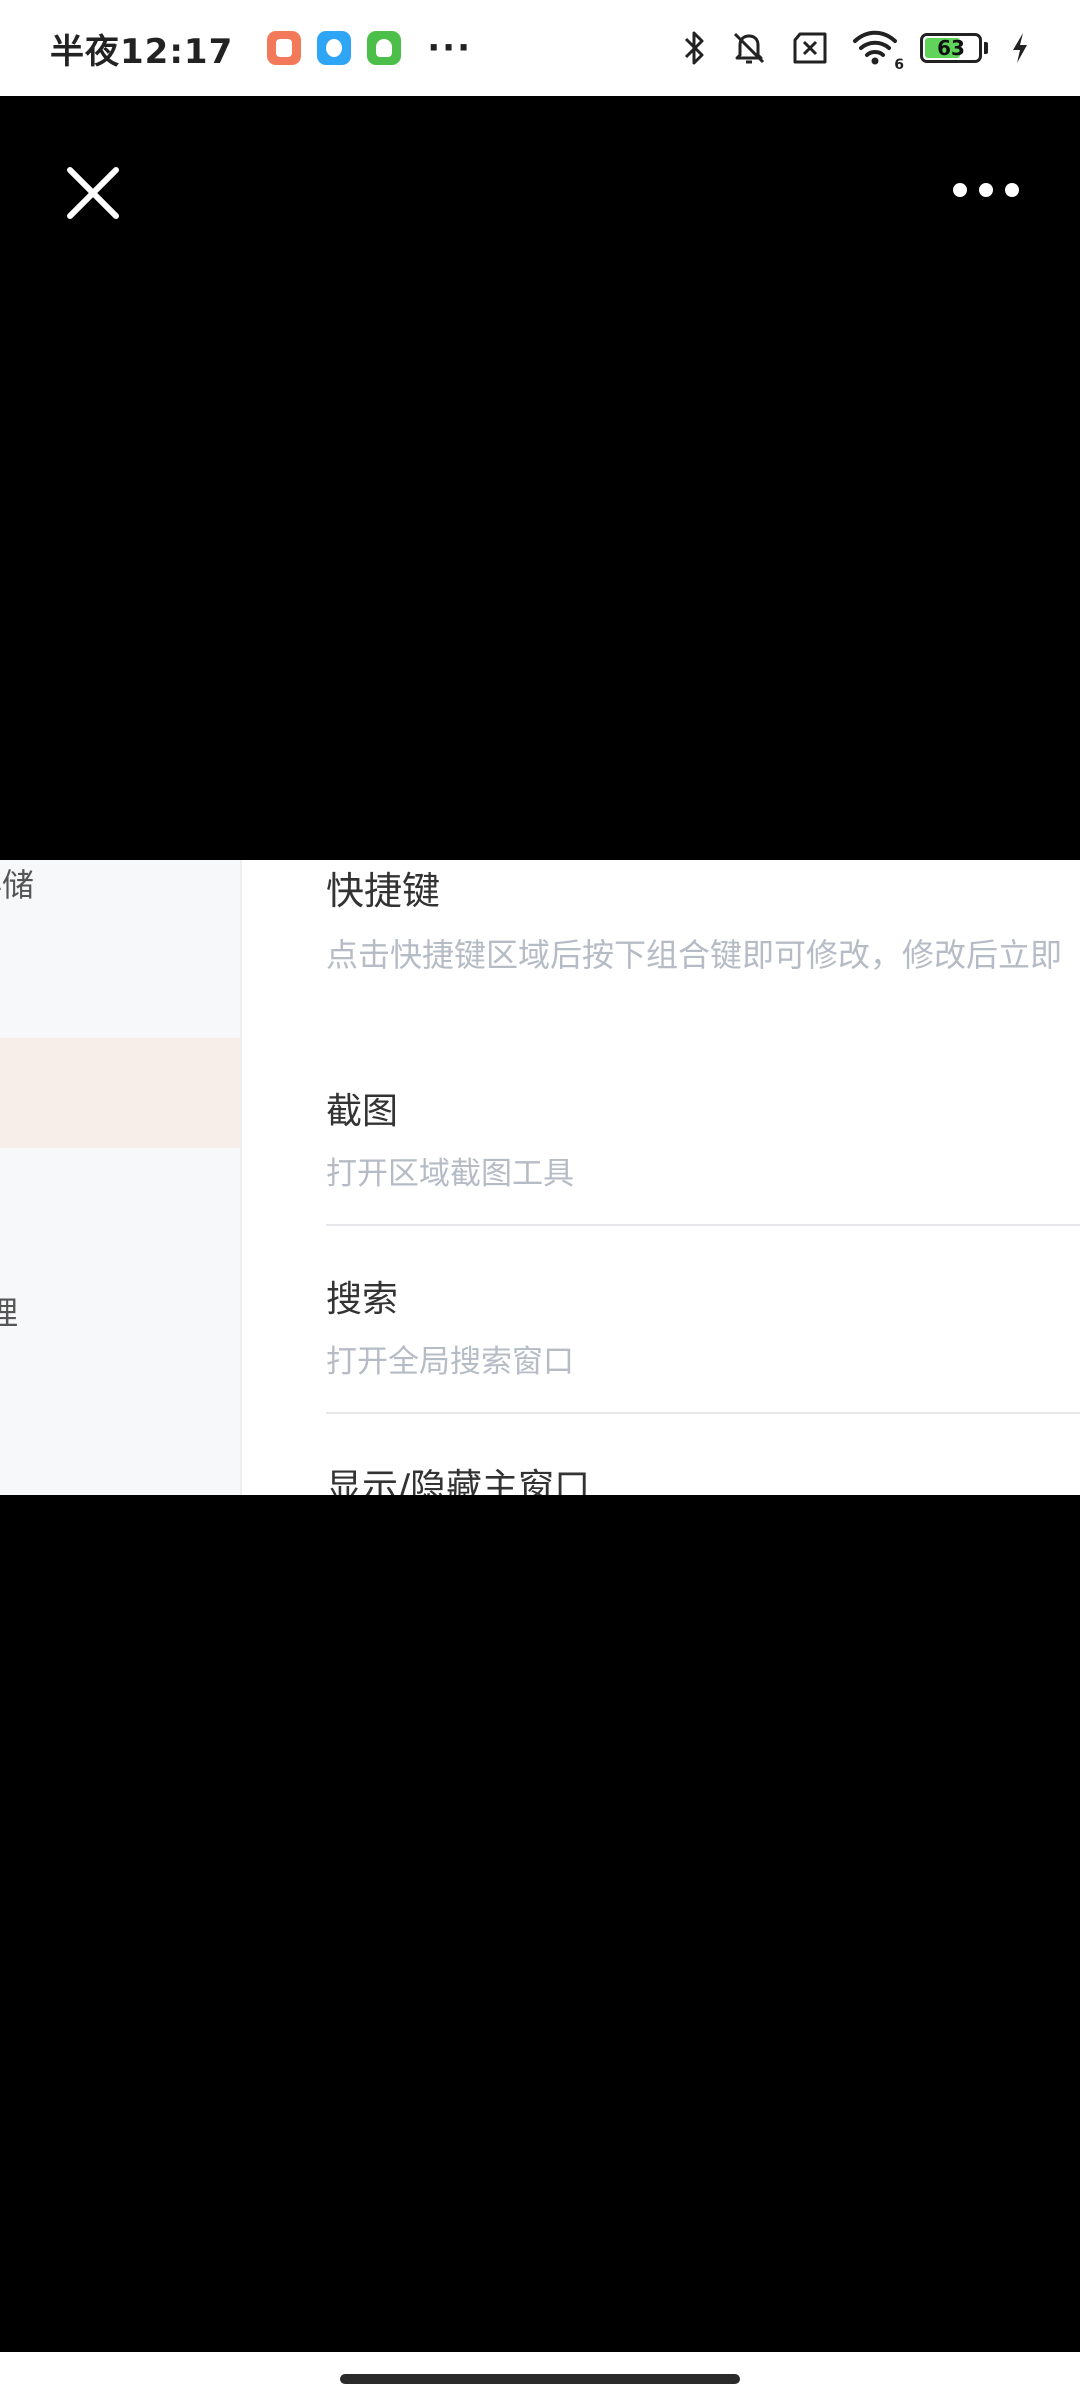  What do you see at coordinates (899, 65) in the screenshot?
I see `wifi-badge: 6` at bounding box center [899, 65].